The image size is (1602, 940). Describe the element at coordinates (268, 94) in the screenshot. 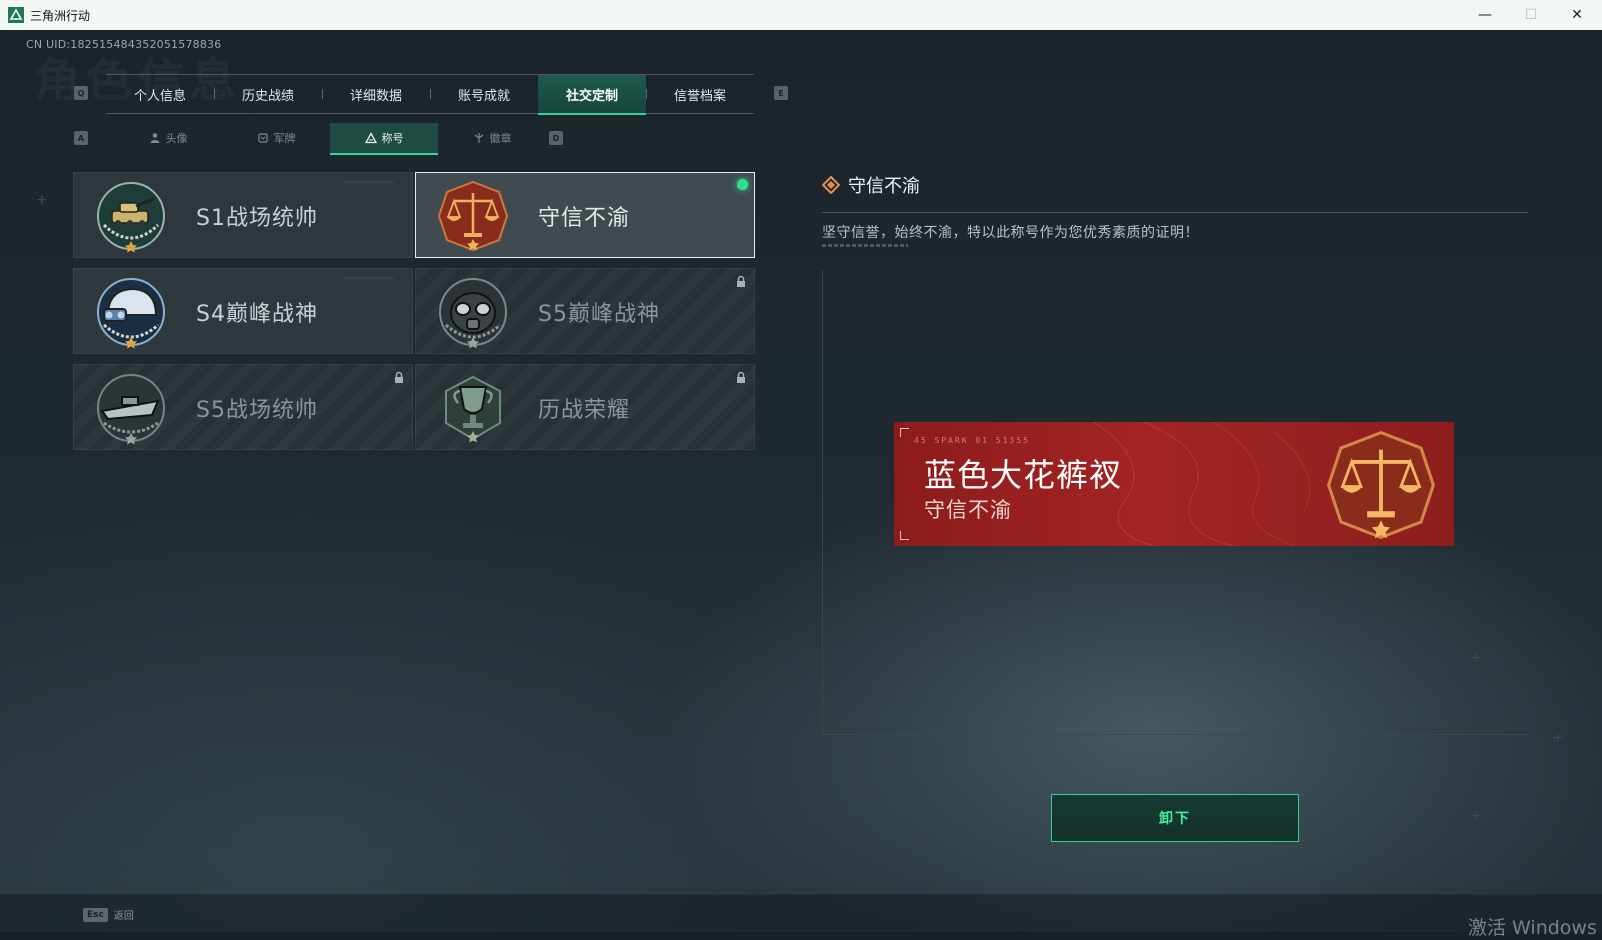

I see `tab-history: 历史战绩` at that location.